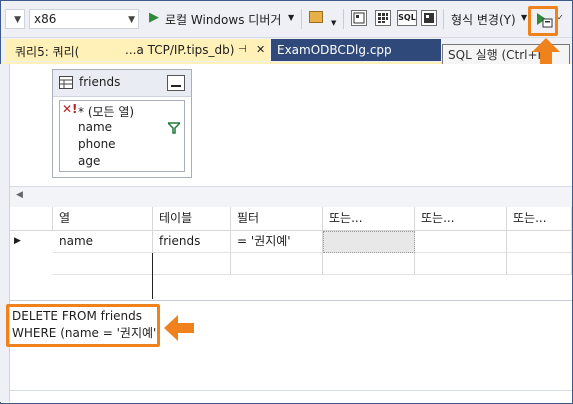  Describe the element at coordinates (83, 325) in the screenshot. I see `sql-highlight` at that location.